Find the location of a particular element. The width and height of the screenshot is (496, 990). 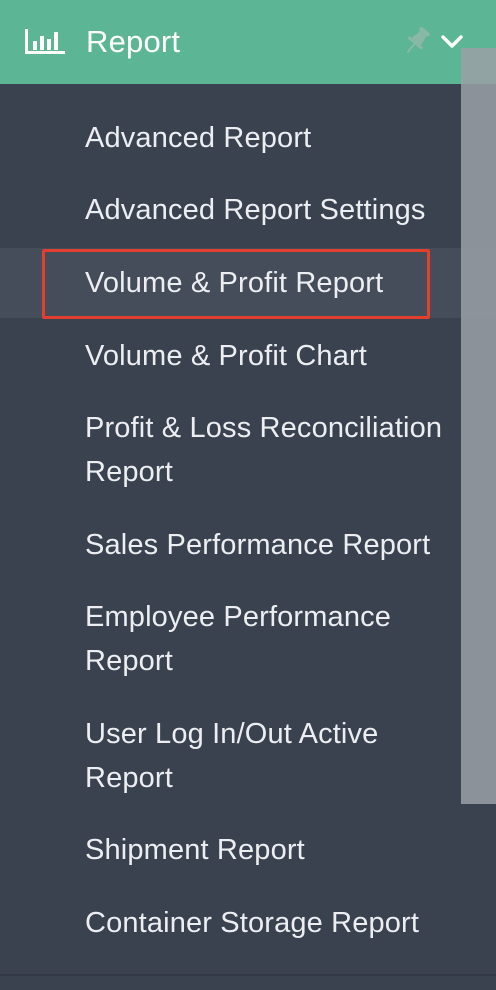

report-menu-header: Report is located at coordinates (248, 42).